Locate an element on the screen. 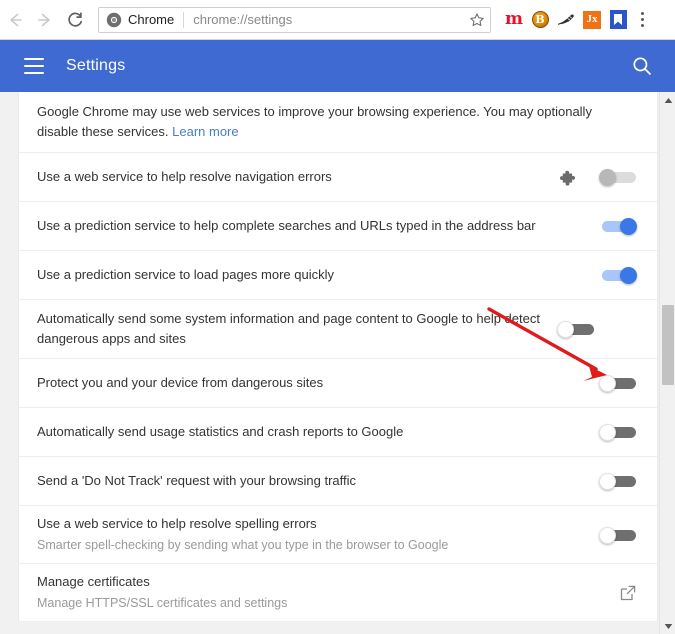 The image size is (675, 634). toggle-prediction-search is located at coordinates (618, 227).